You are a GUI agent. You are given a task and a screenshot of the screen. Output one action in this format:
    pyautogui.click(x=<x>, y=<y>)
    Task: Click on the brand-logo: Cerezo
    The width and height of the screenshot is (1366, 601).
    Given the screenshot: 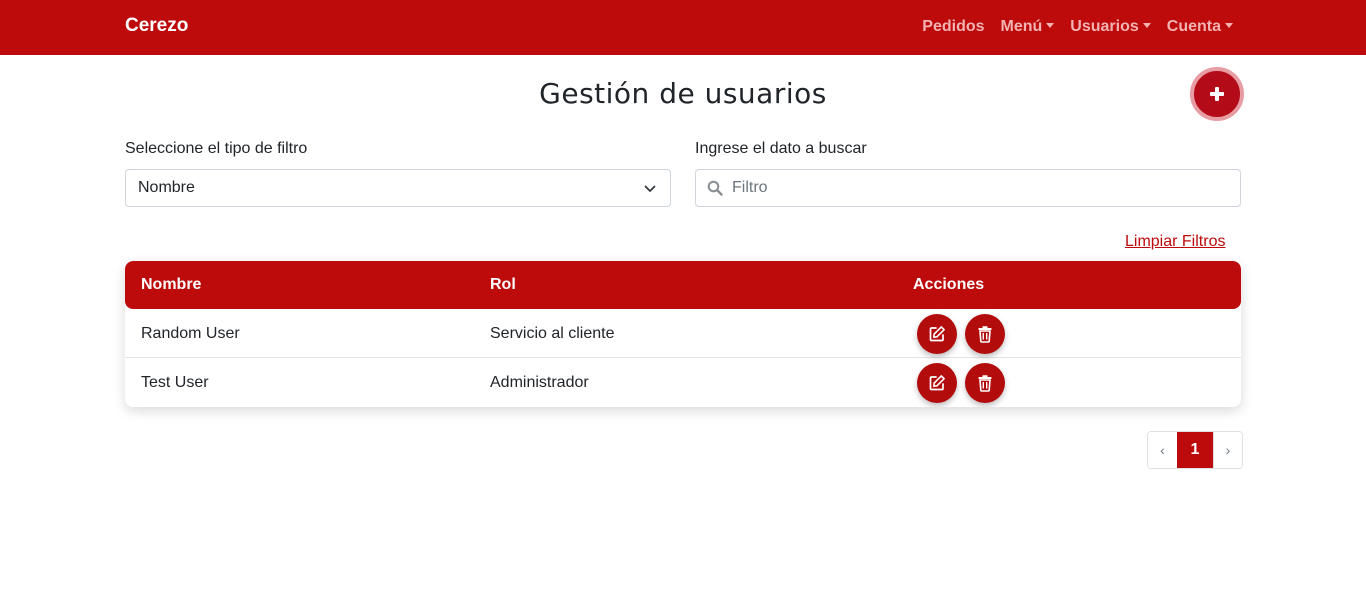 What is the action you would take?
    pyautogui.click(x=156, y=26)
    